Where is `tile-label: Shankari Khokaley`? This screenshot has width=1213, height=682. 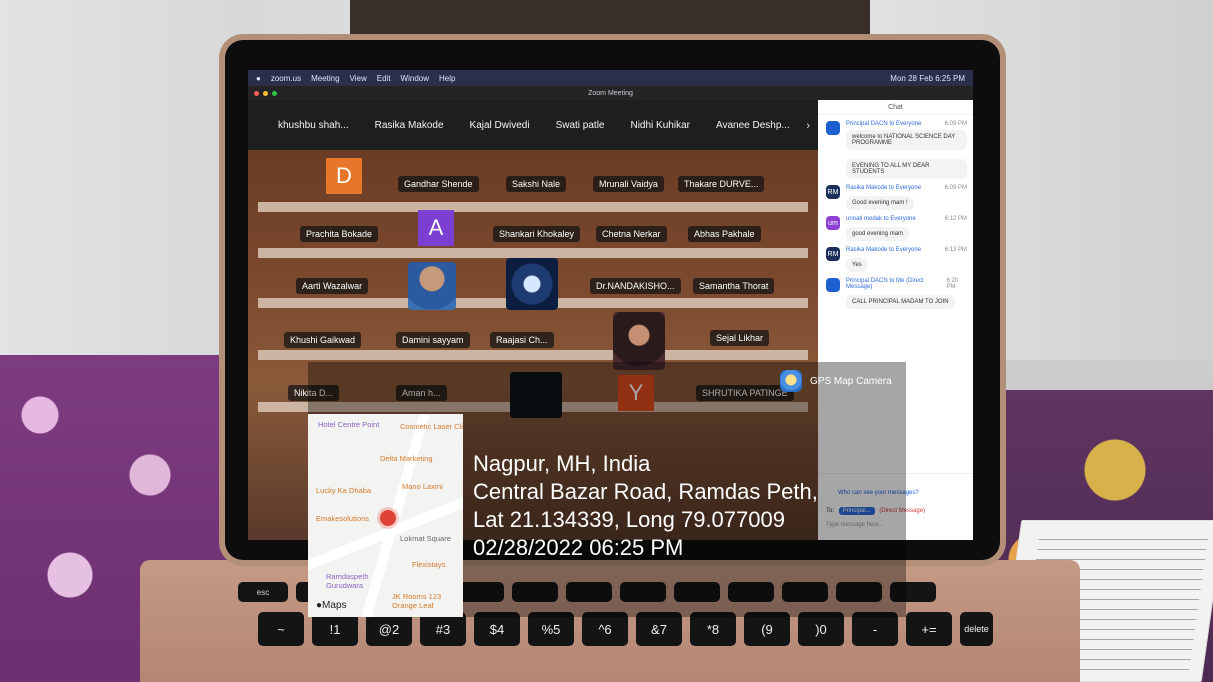
tile-label: Shankari Khokaley is located at coordinates (537, 234).